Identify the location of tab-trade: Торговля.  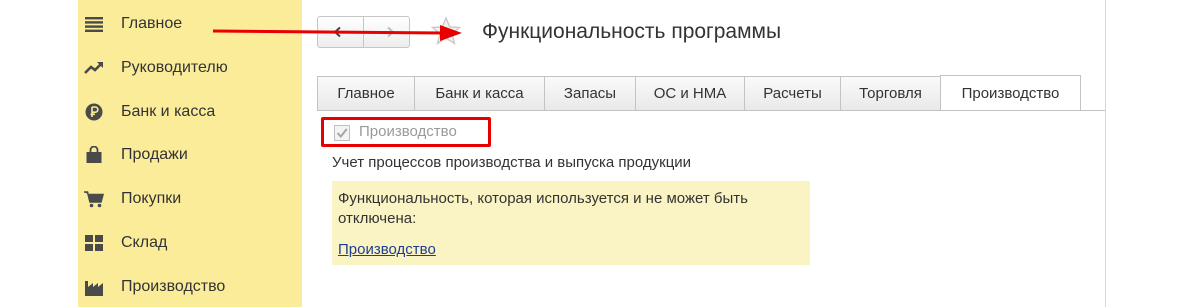
(890, 93).